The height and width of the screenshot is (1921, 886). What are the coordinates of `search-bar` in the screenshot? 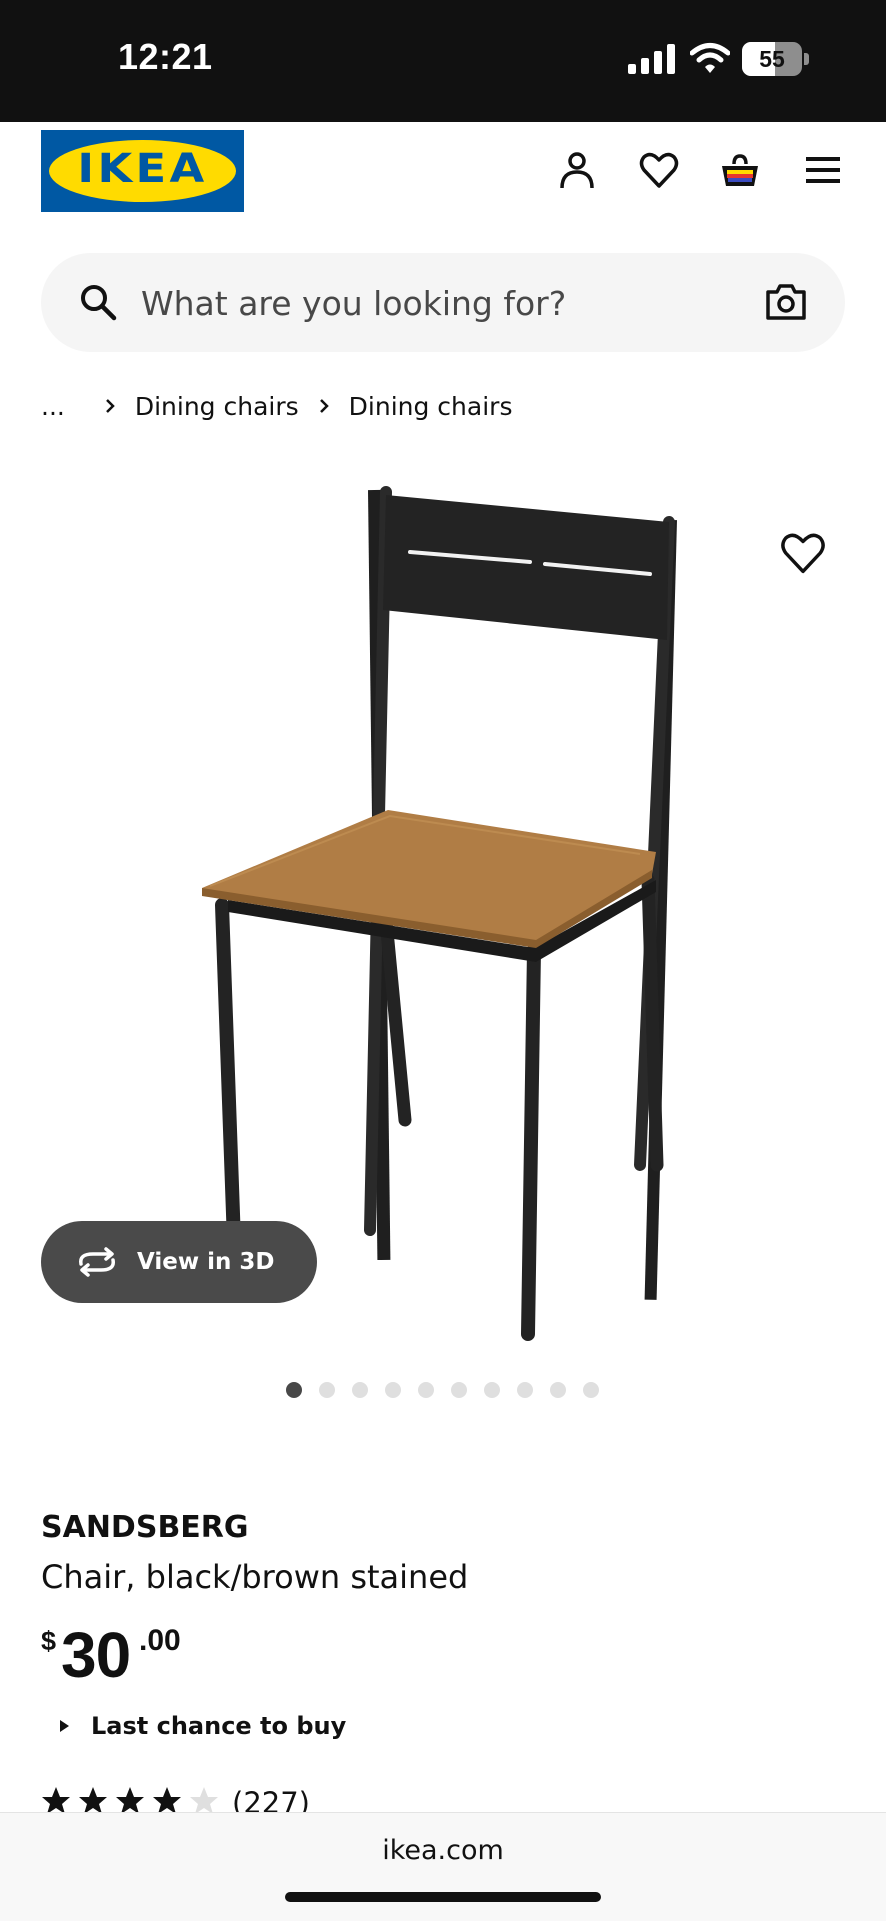 It's located at (443, 302).